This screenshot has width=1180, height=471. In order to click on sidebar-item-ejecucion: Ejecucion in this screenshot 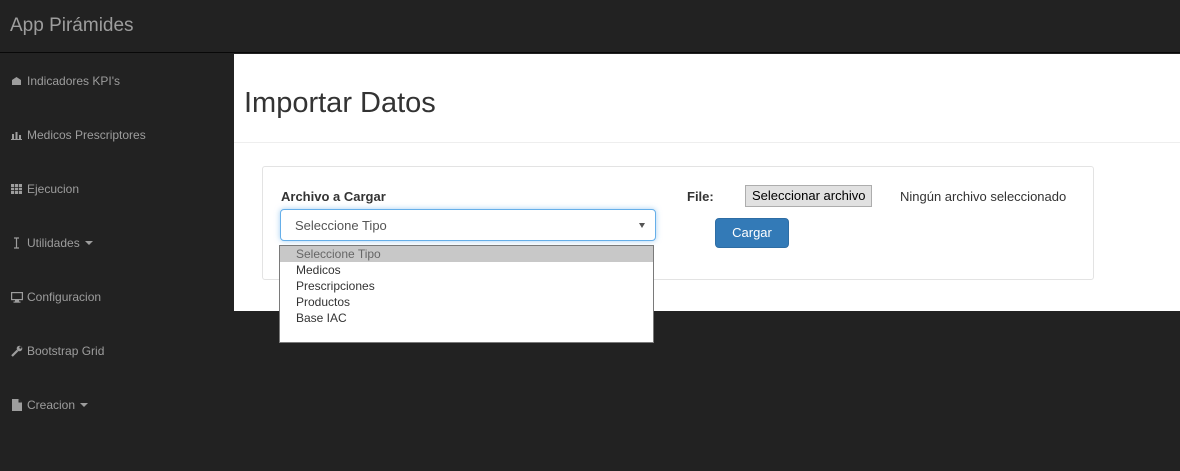, I will do `click(116, 189)`.